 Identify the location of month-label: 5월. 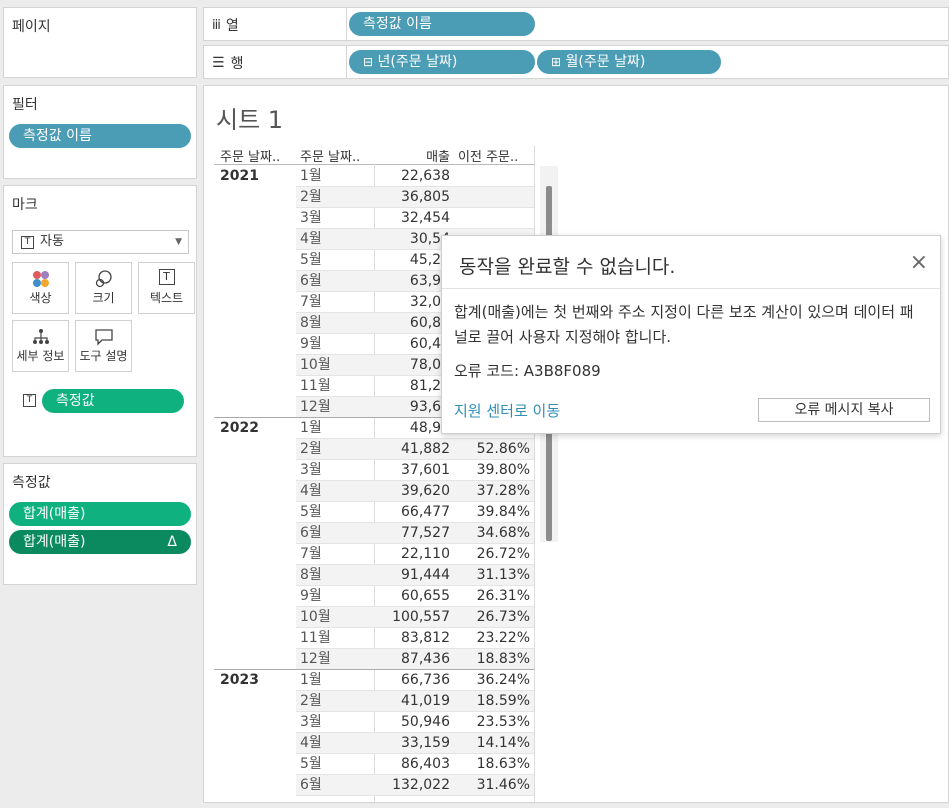
(311, 764).